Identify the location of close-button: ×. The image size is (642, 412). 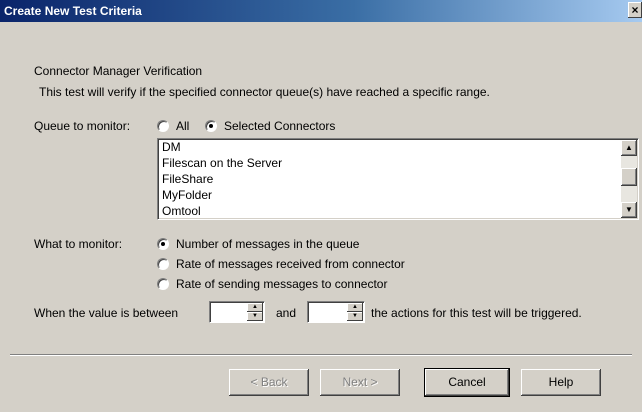
(635, 10).